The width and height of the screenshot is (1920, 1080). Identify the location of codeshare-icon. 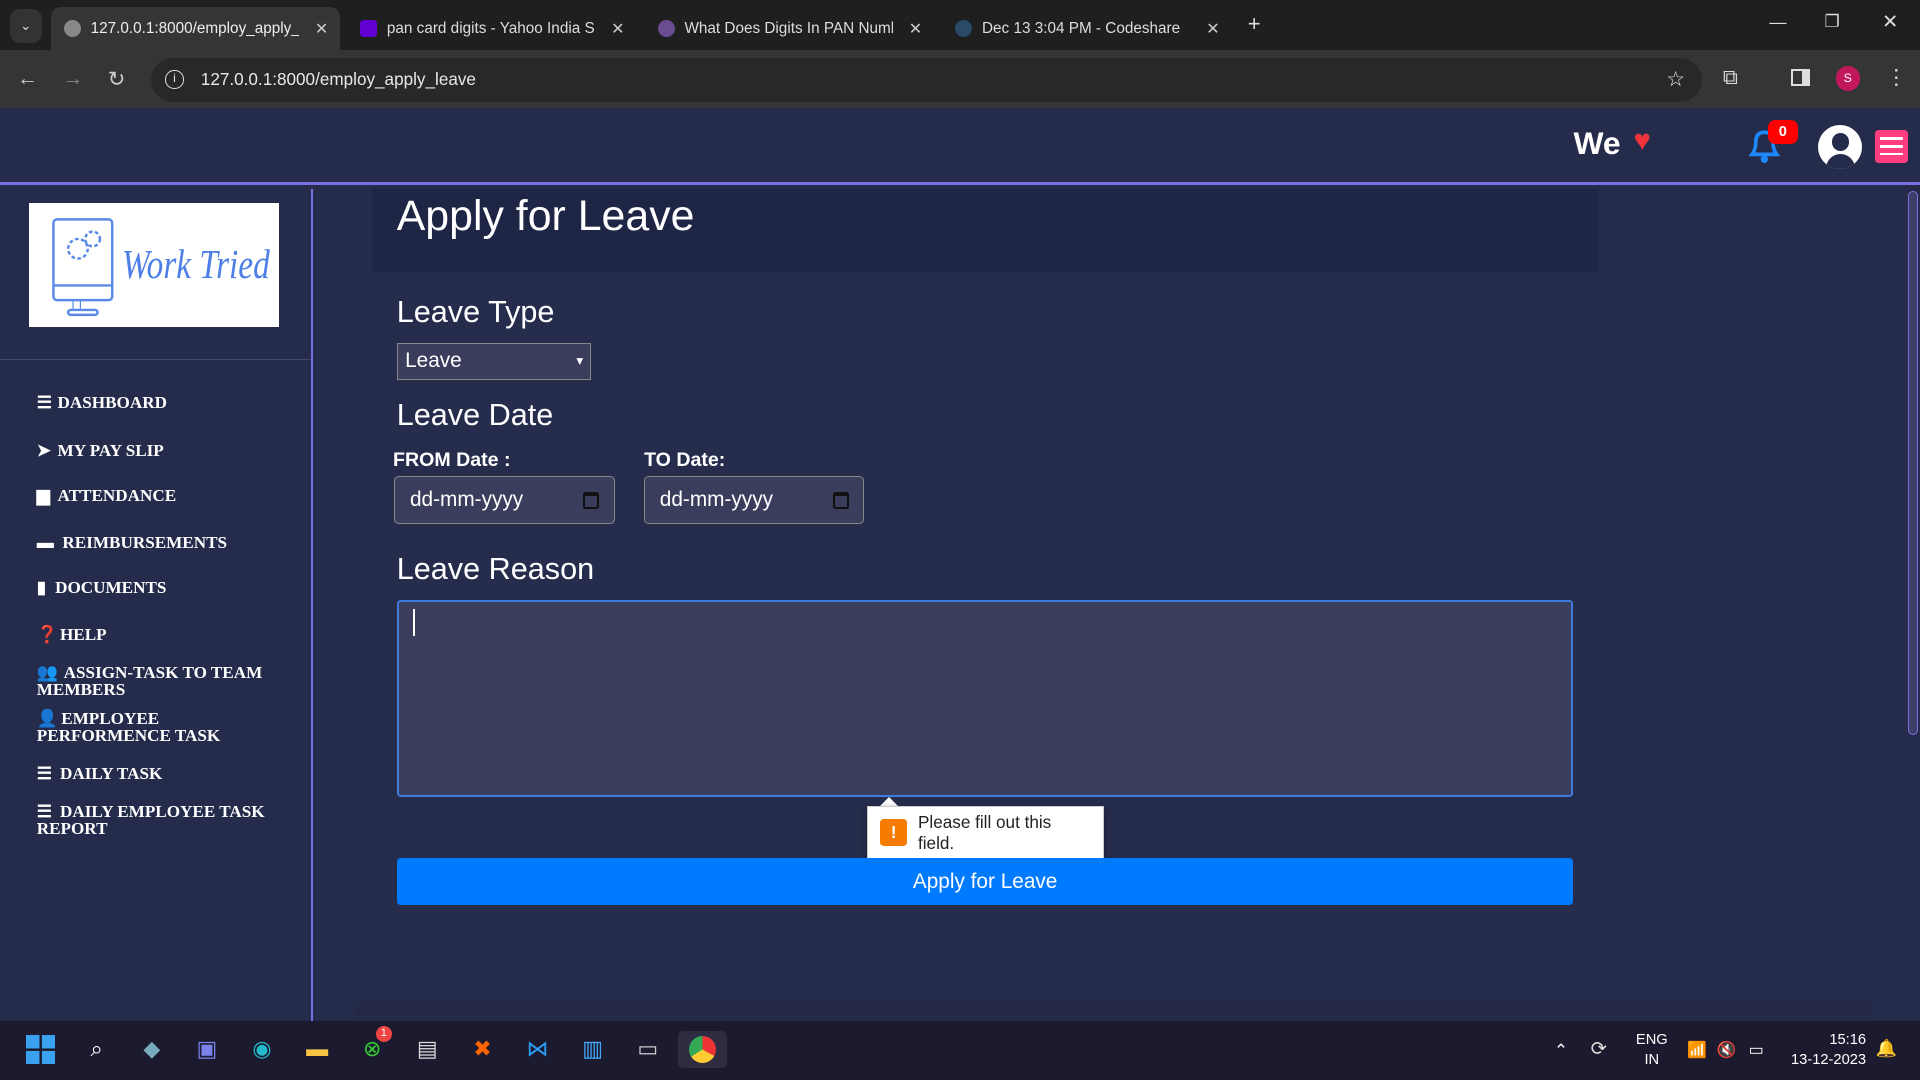
(964, 29).